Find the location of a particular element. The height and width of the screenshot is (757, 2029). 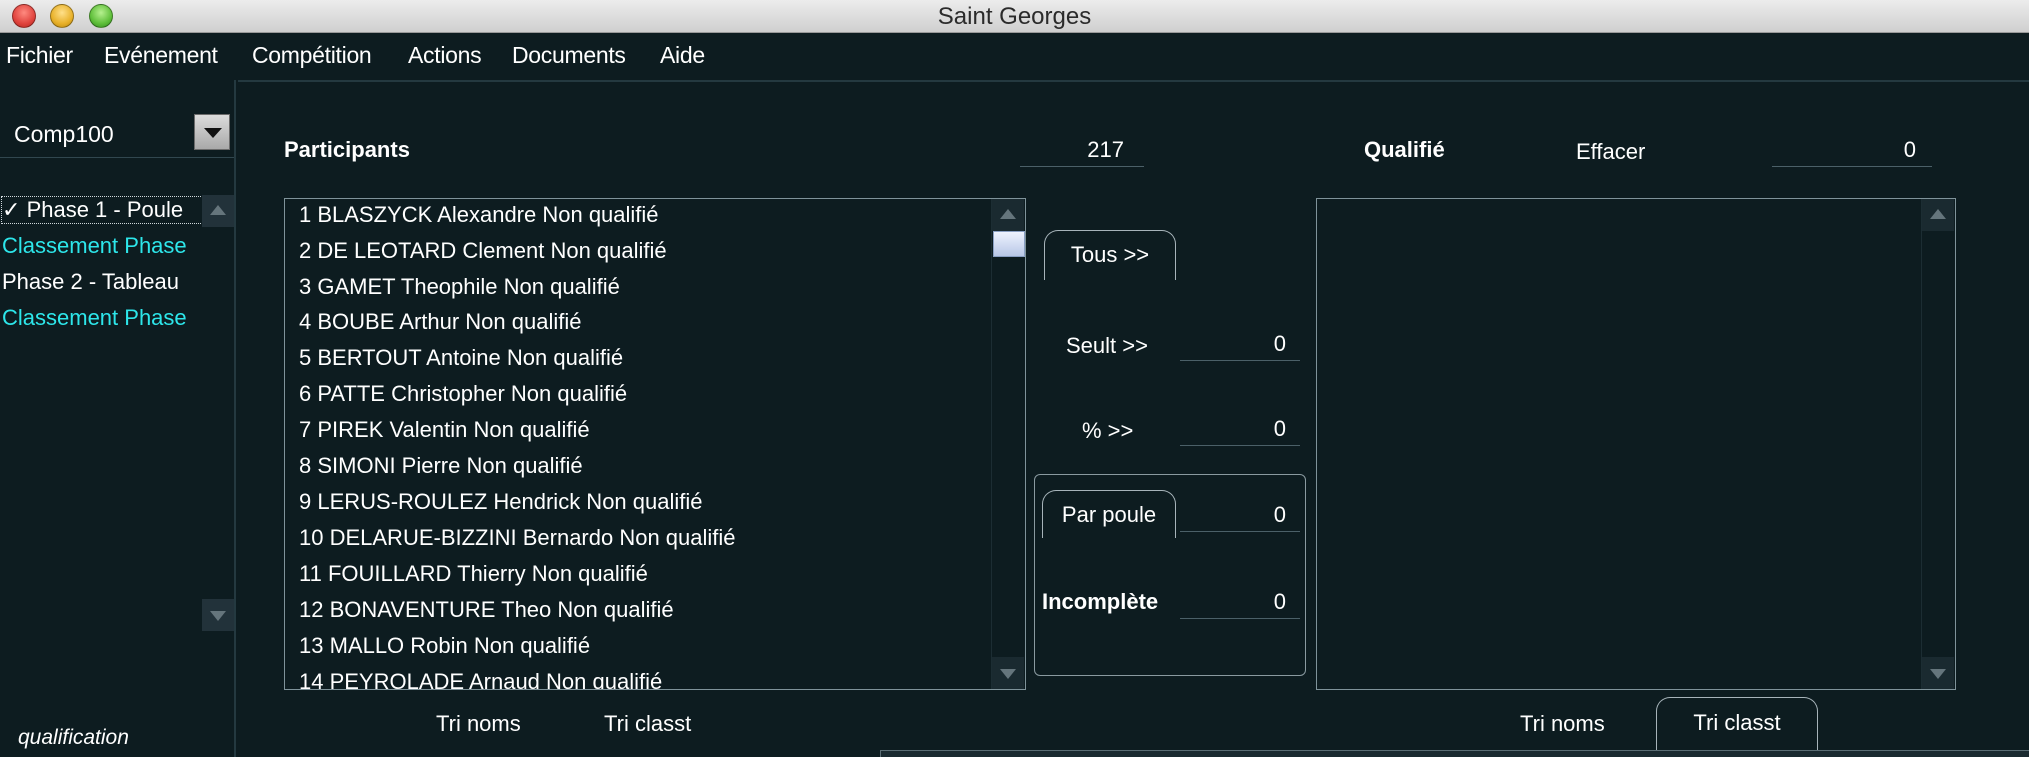

sidebar is located at coordinates (118, 418).